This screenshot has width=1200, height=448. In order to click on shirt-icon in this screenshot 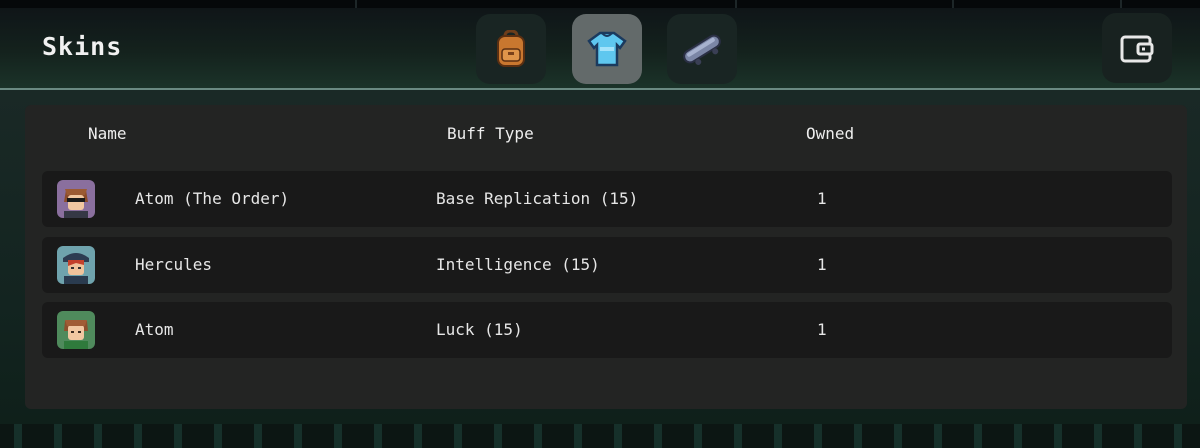, I will do `click(607, 49)`.